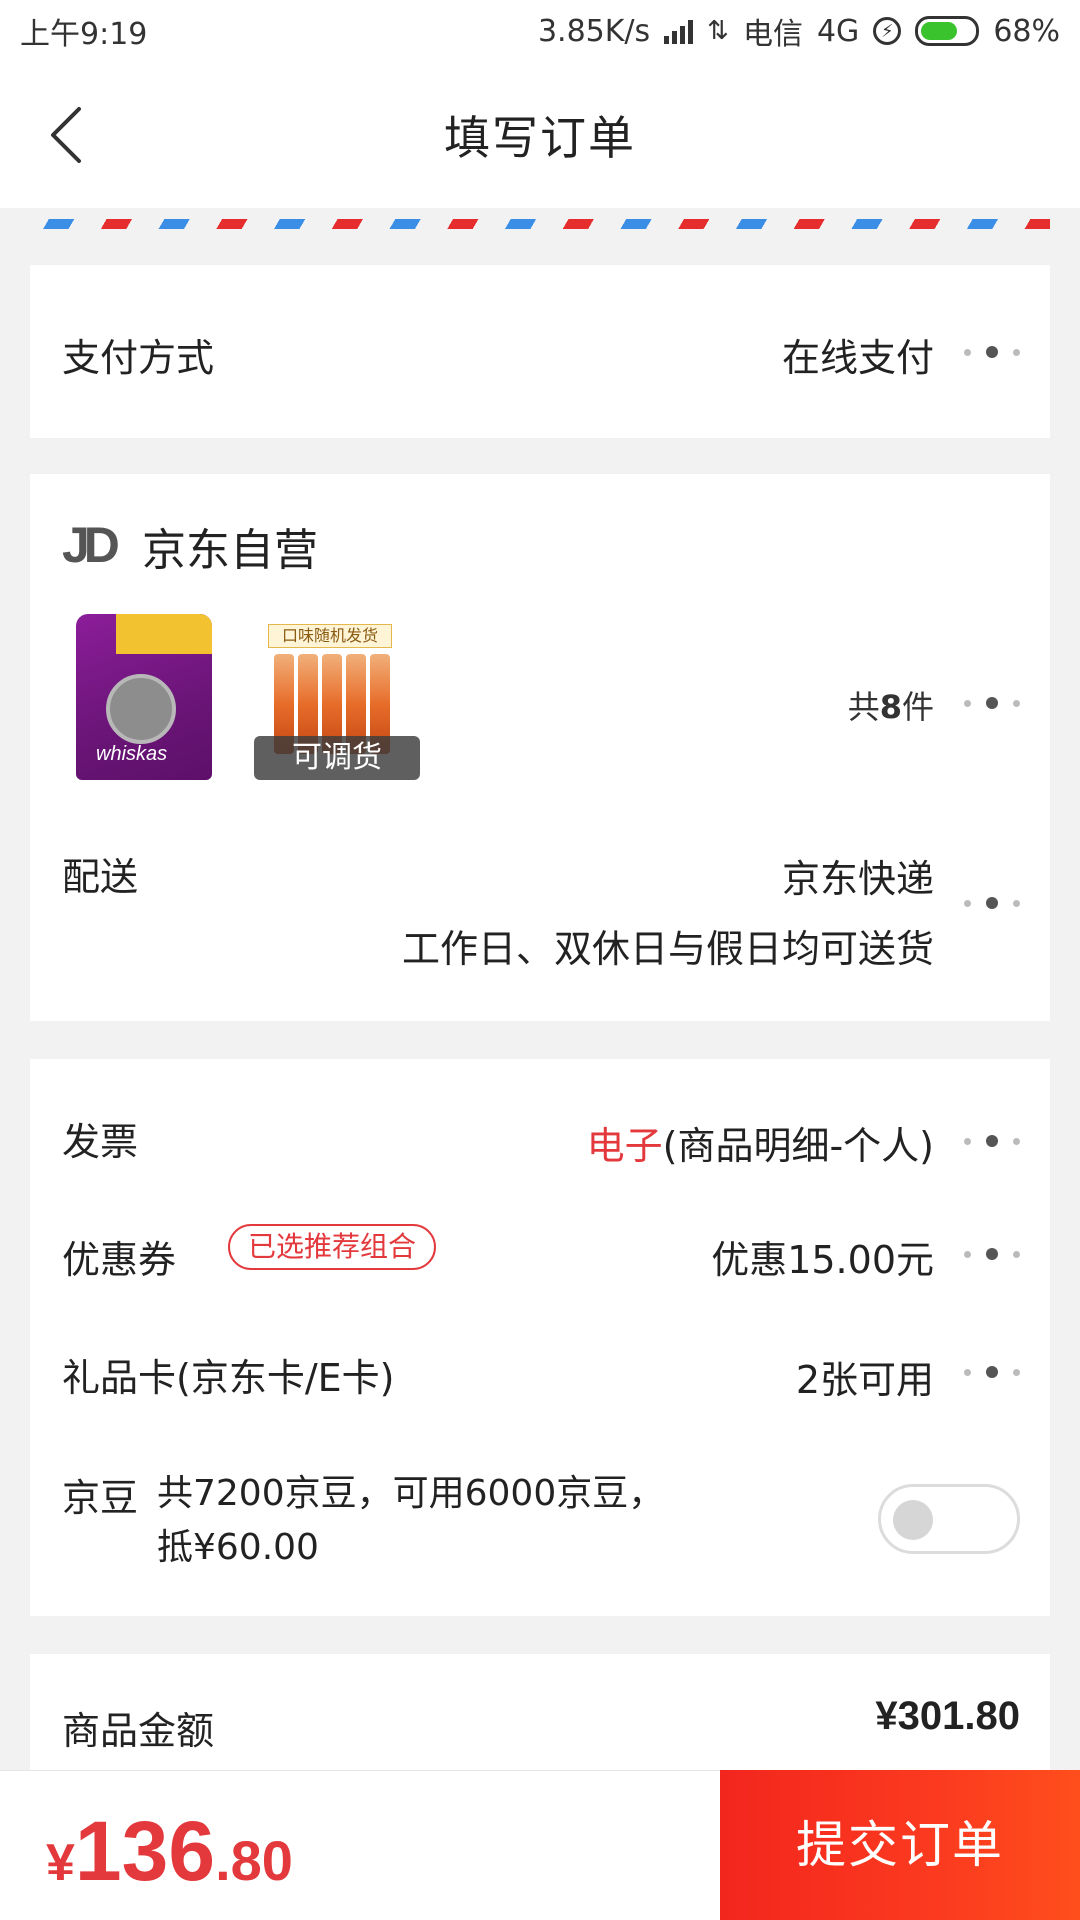  I want to click on gift-card-value: 2张可用, so click(865, 1376).